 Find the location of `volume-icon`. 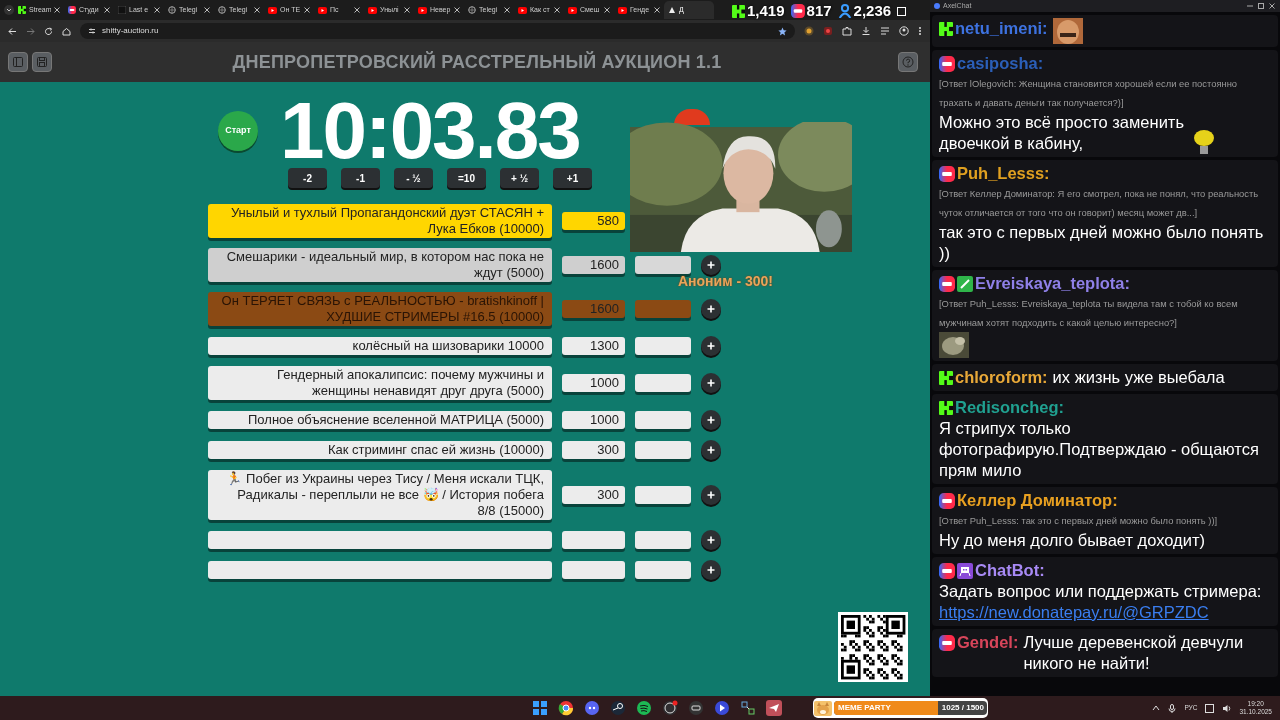

volume-icon is located at coordinates (1227, 708).